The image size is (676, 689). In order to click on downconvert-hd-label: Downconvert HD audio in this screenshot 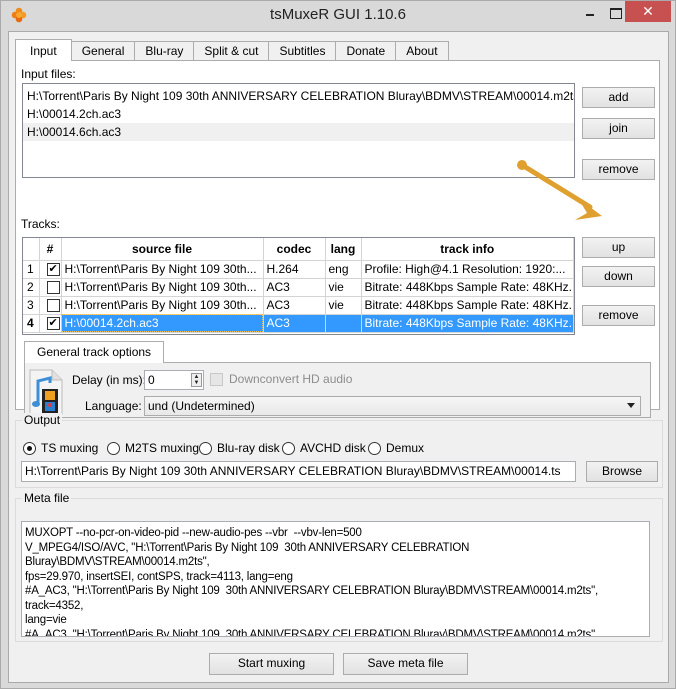, I will do `click(291, 379)`.